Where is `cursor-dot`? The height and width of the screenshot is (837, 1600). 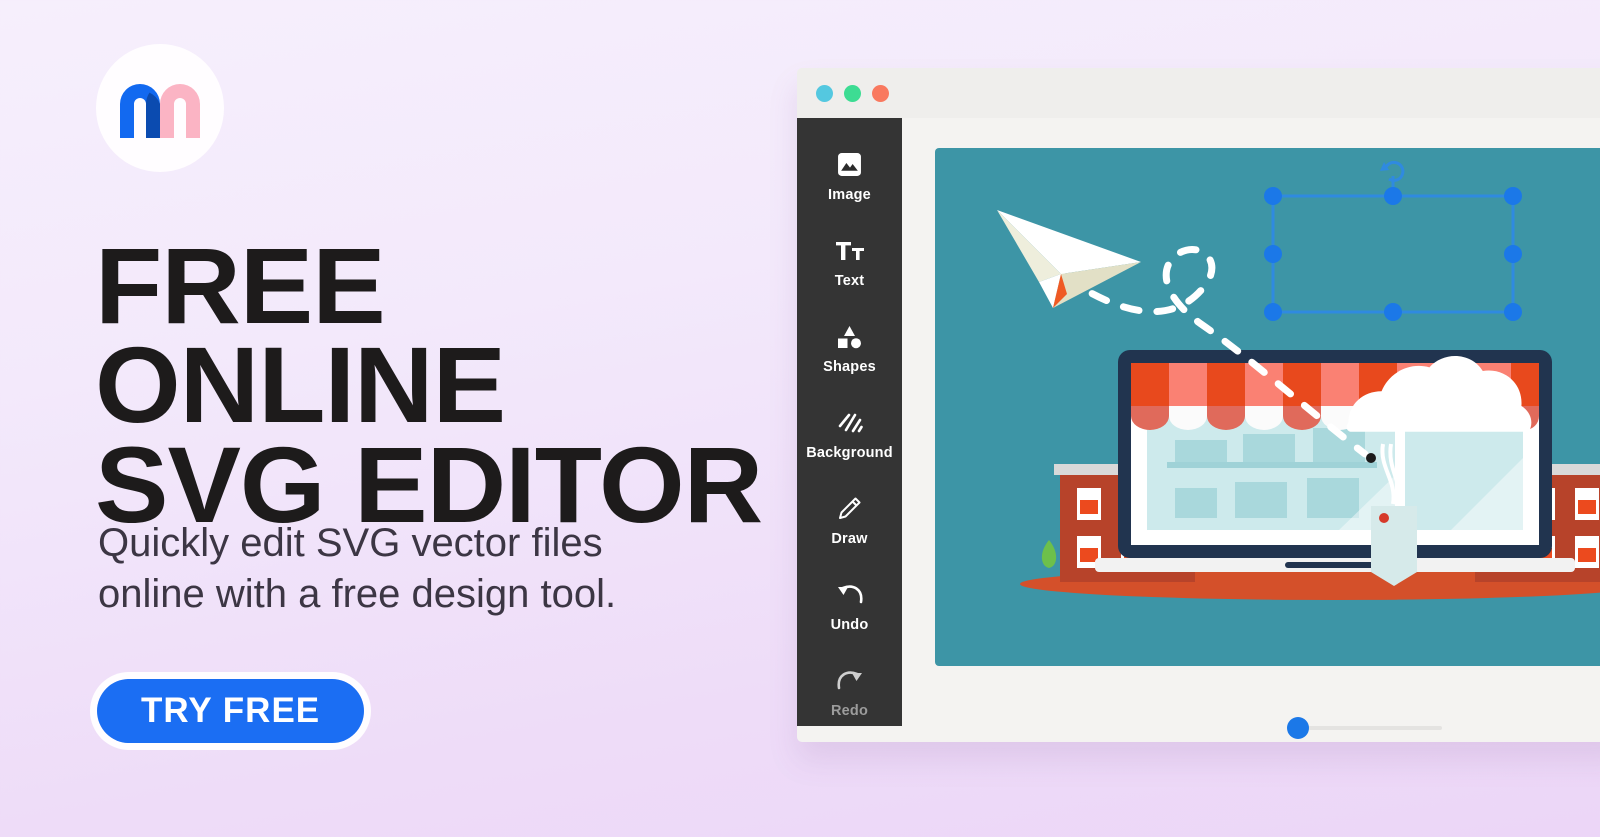 cursor-dot is located at coordinates (1371, 458).